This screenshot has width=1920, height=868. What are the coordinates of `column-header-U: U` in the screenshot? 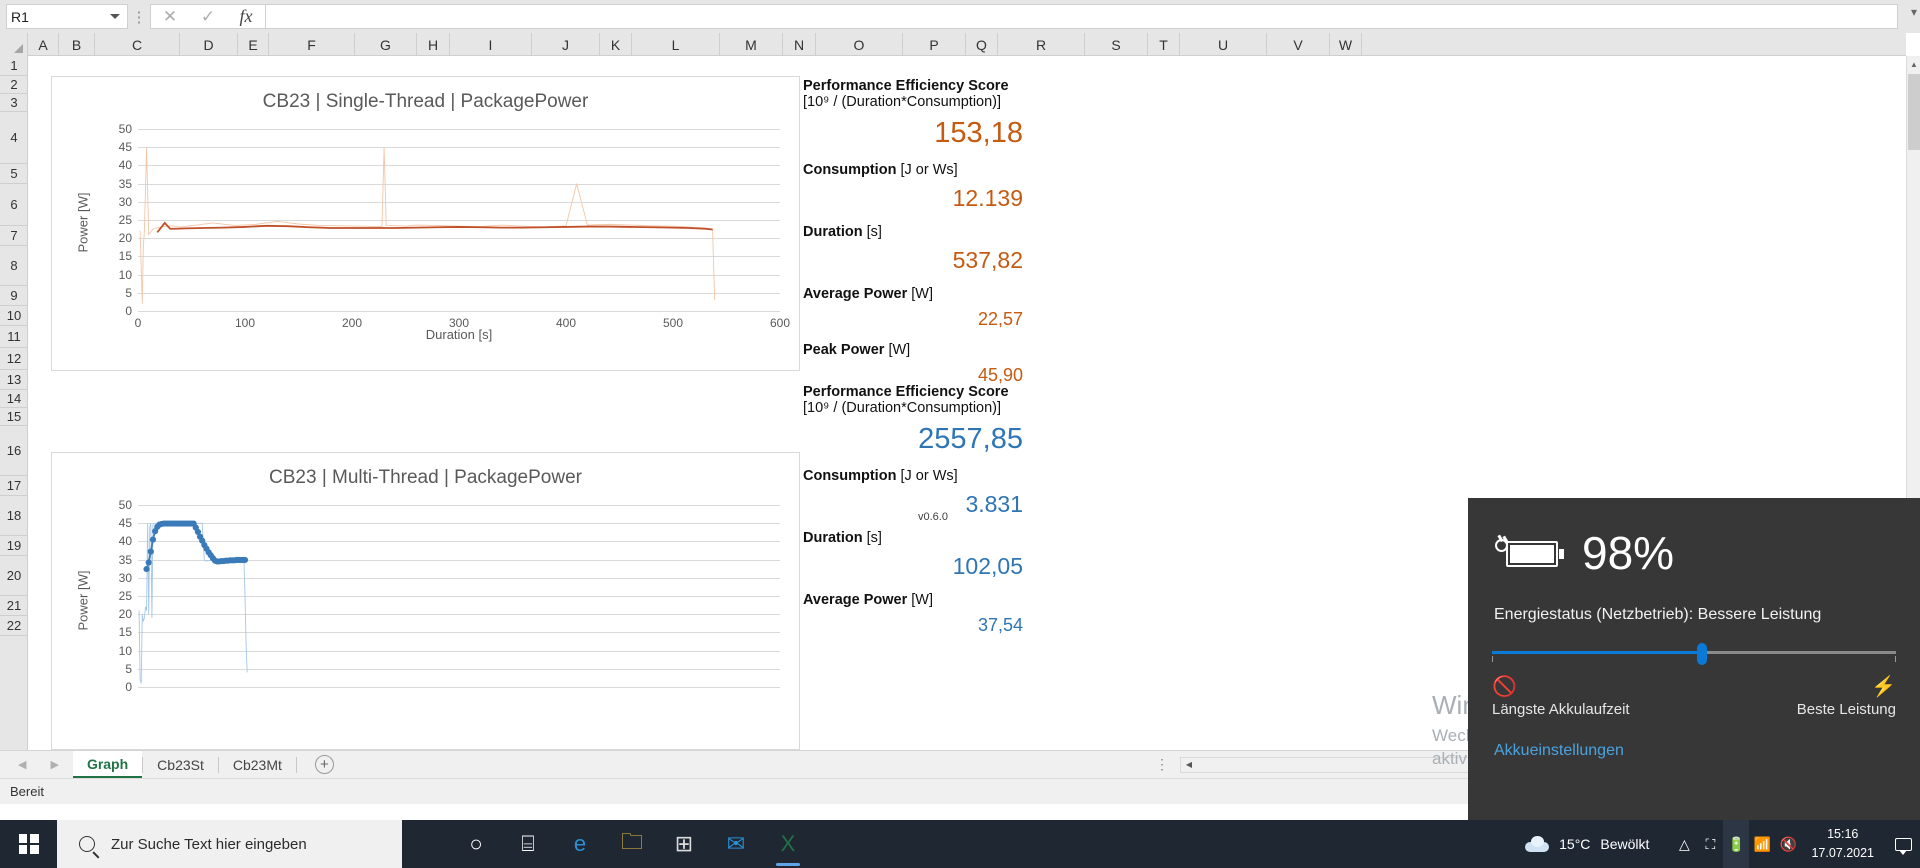 It's located at (1223, 44).